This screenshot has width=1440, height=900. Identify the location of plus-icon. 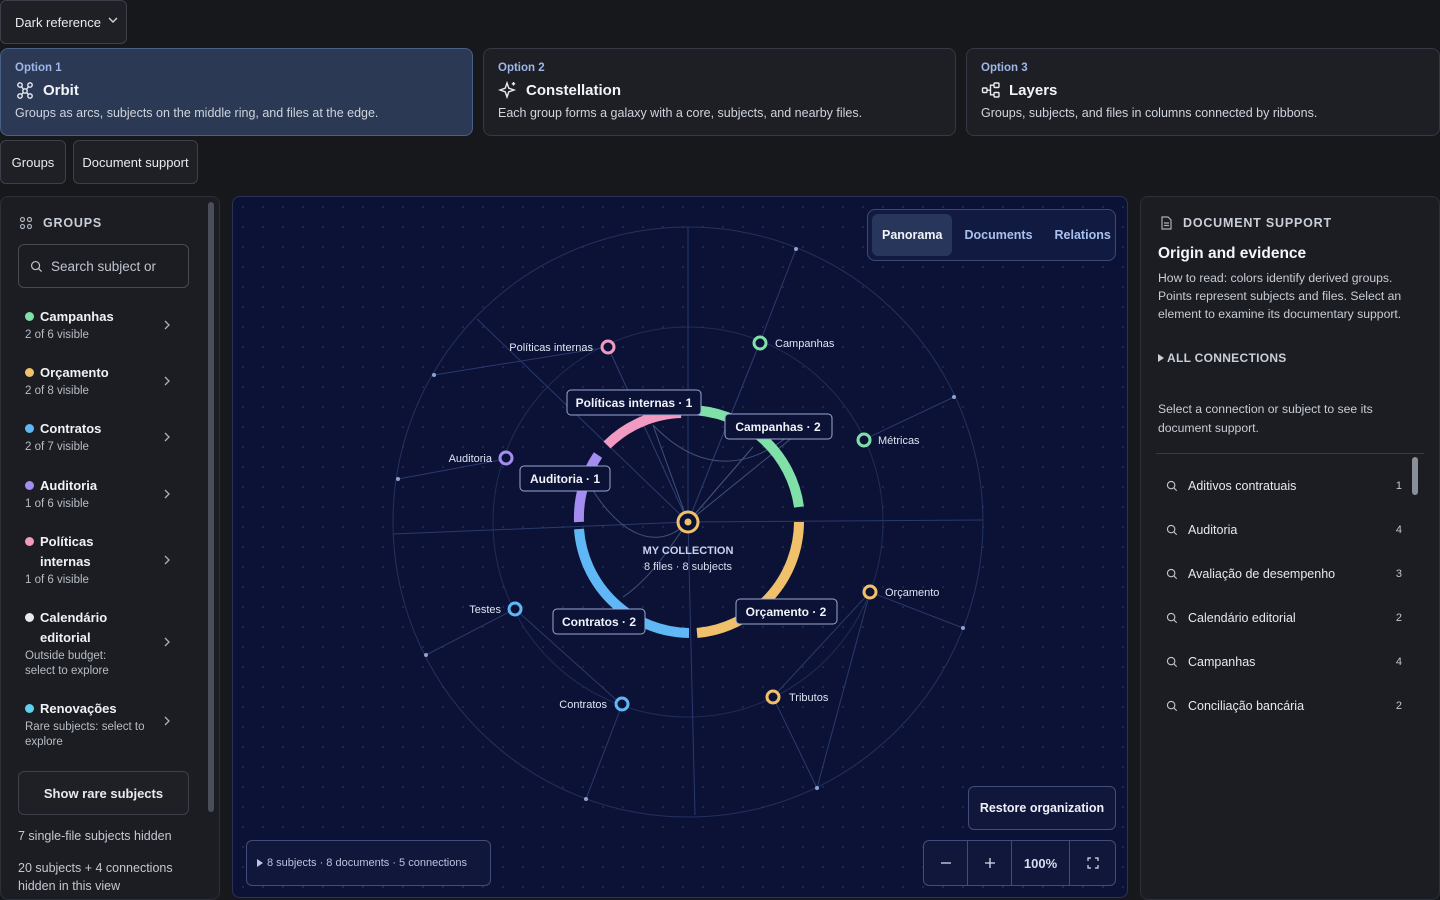
(989, 863).